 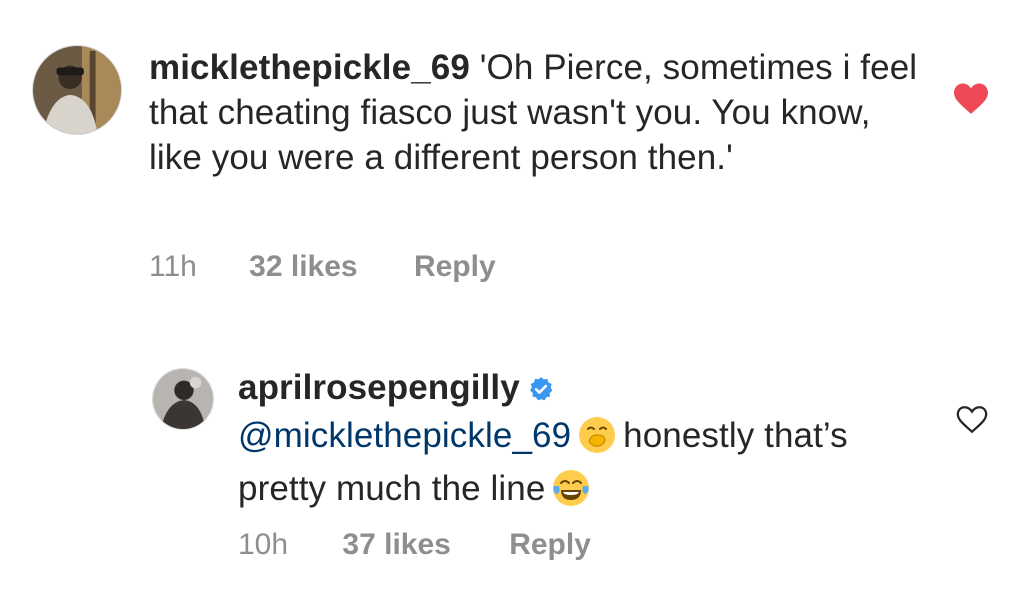 What do you see at coordinates (309, 67) in the screenshot?
I see `comment-username: micklethepickle_69` at bounding box center [309, 67].